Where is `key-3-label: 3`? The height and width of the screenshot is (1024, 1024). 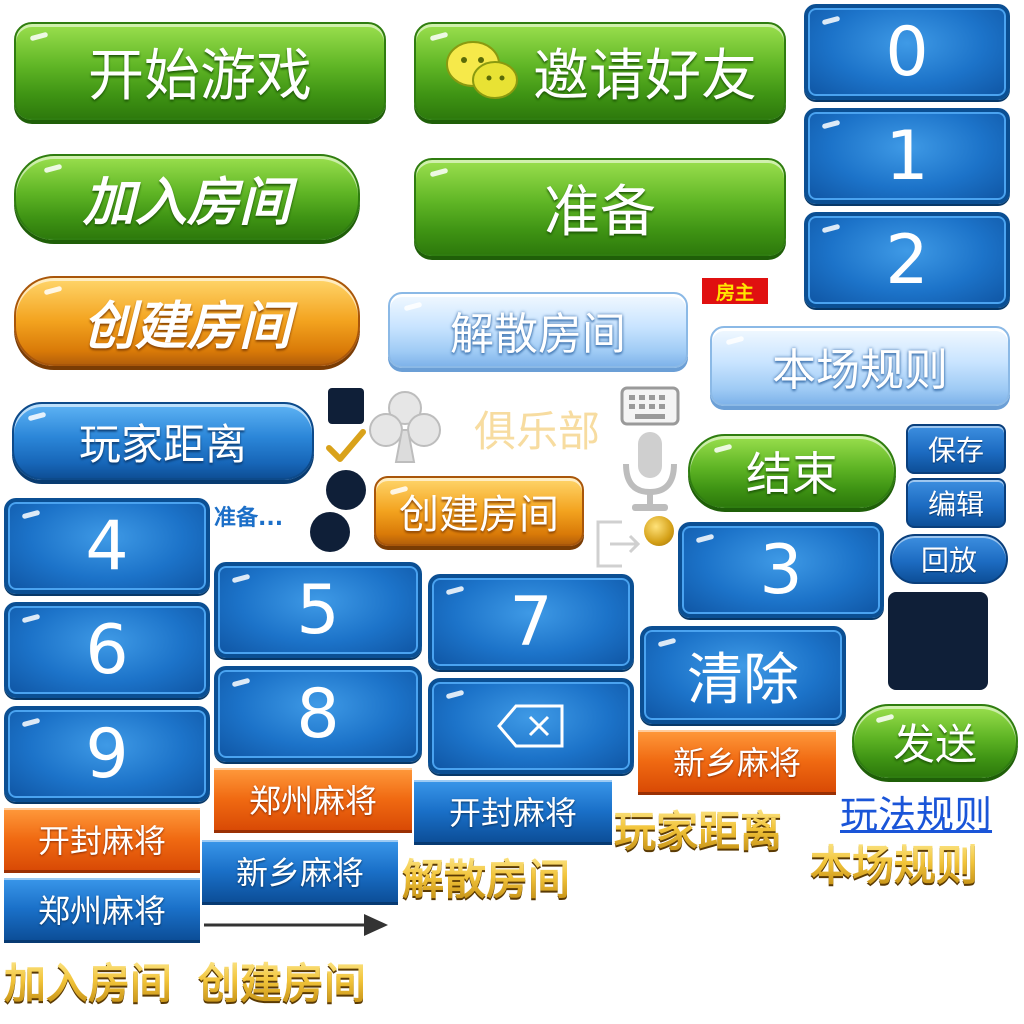
key-3-label: 3 is located at coordinates (781, 570).